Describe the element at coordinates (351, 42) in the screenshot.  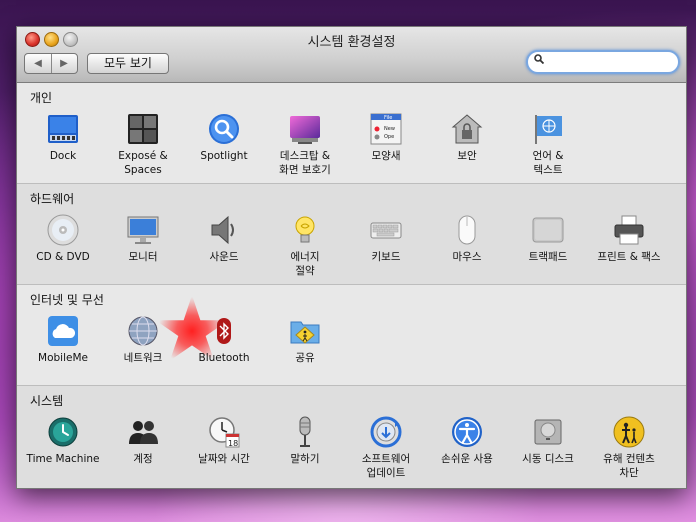
I see `window-title: 시스템 환경설정` at that location.